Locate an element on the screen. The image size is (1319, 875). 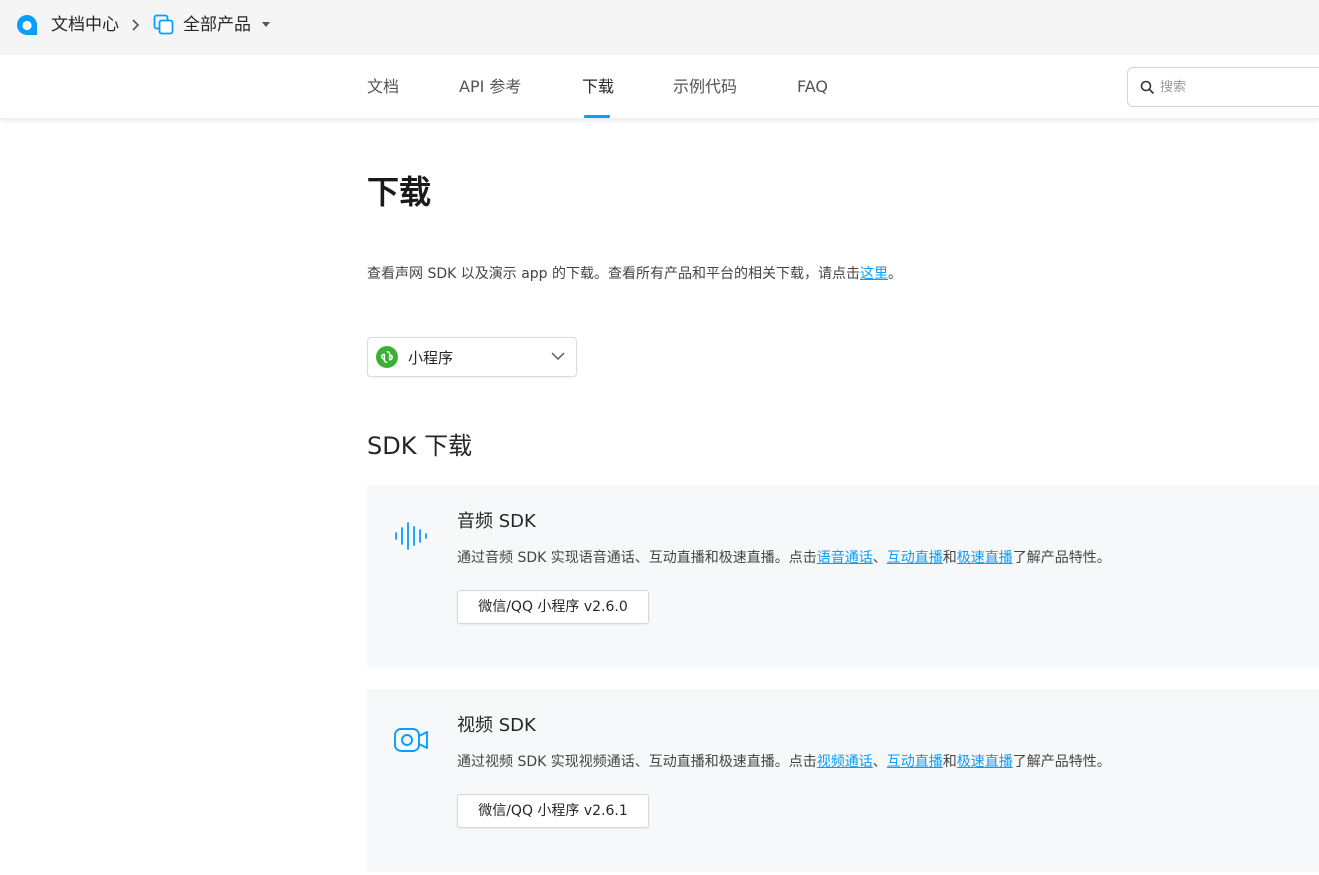
audio-waveform-icon is located at coordinates (411, 536).